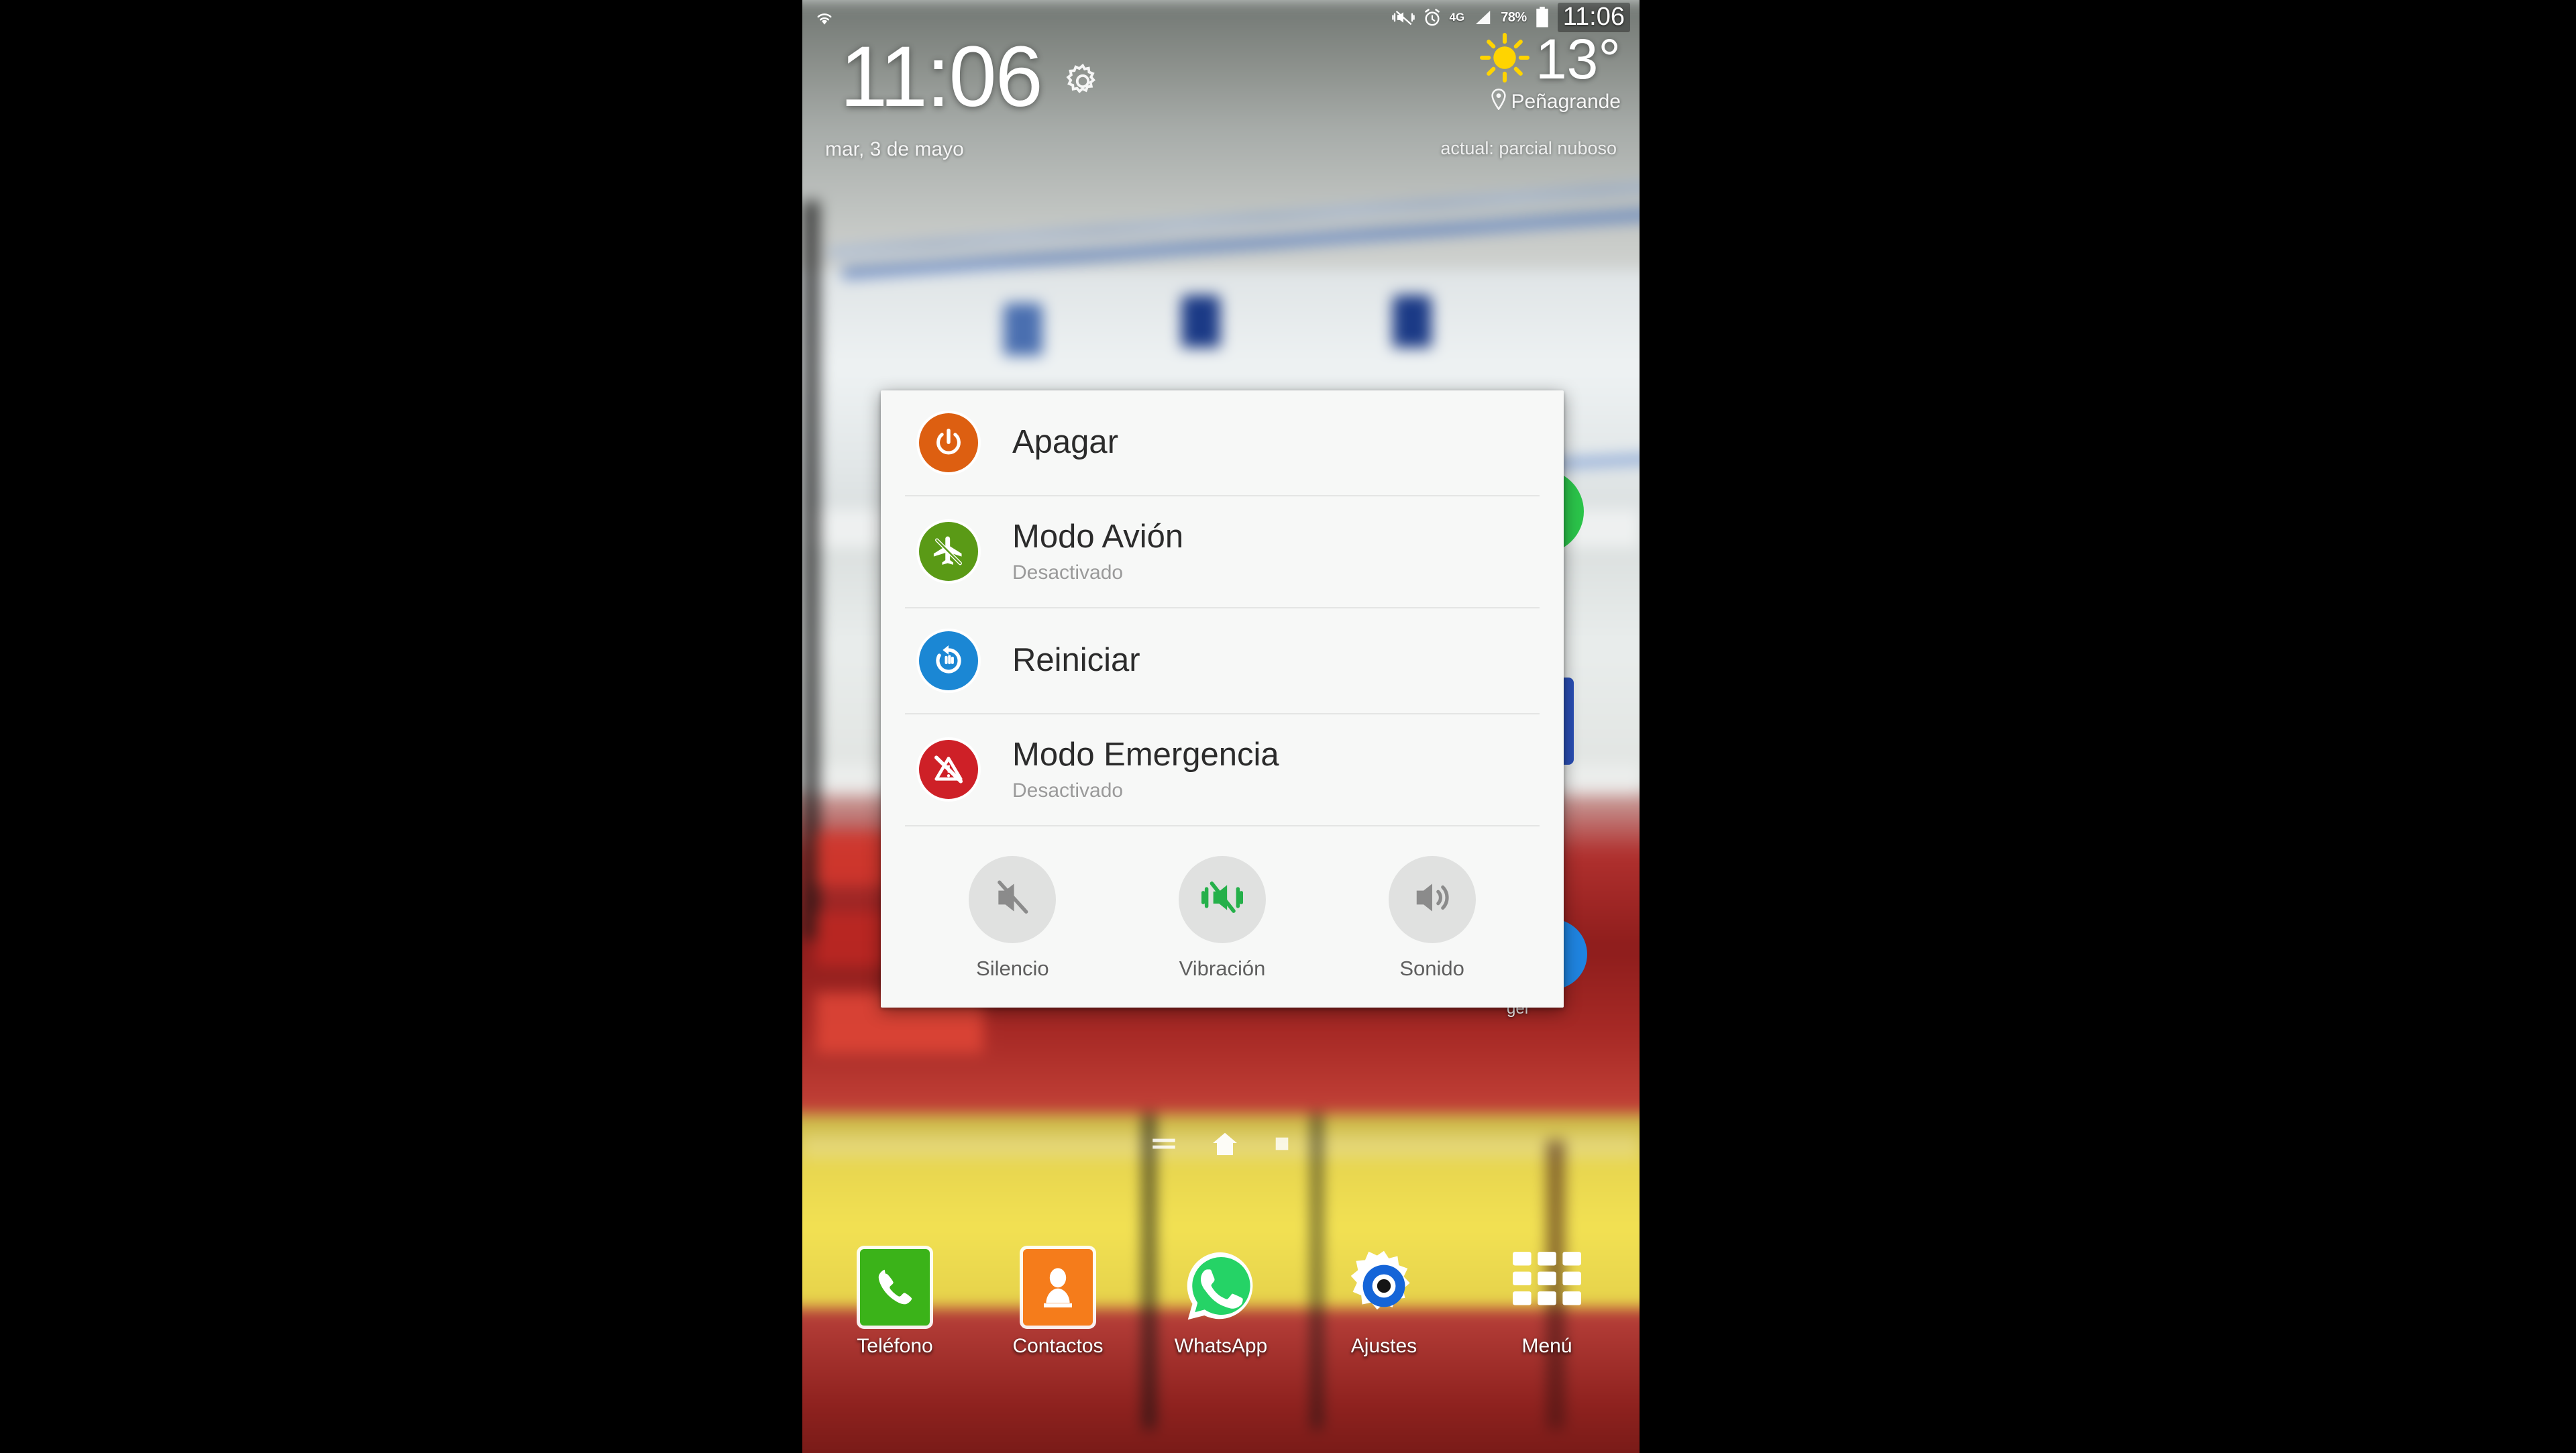 The width and height of the screenshot is (2576, 1453). I want to click on mute-icon, so click(1012, 900).